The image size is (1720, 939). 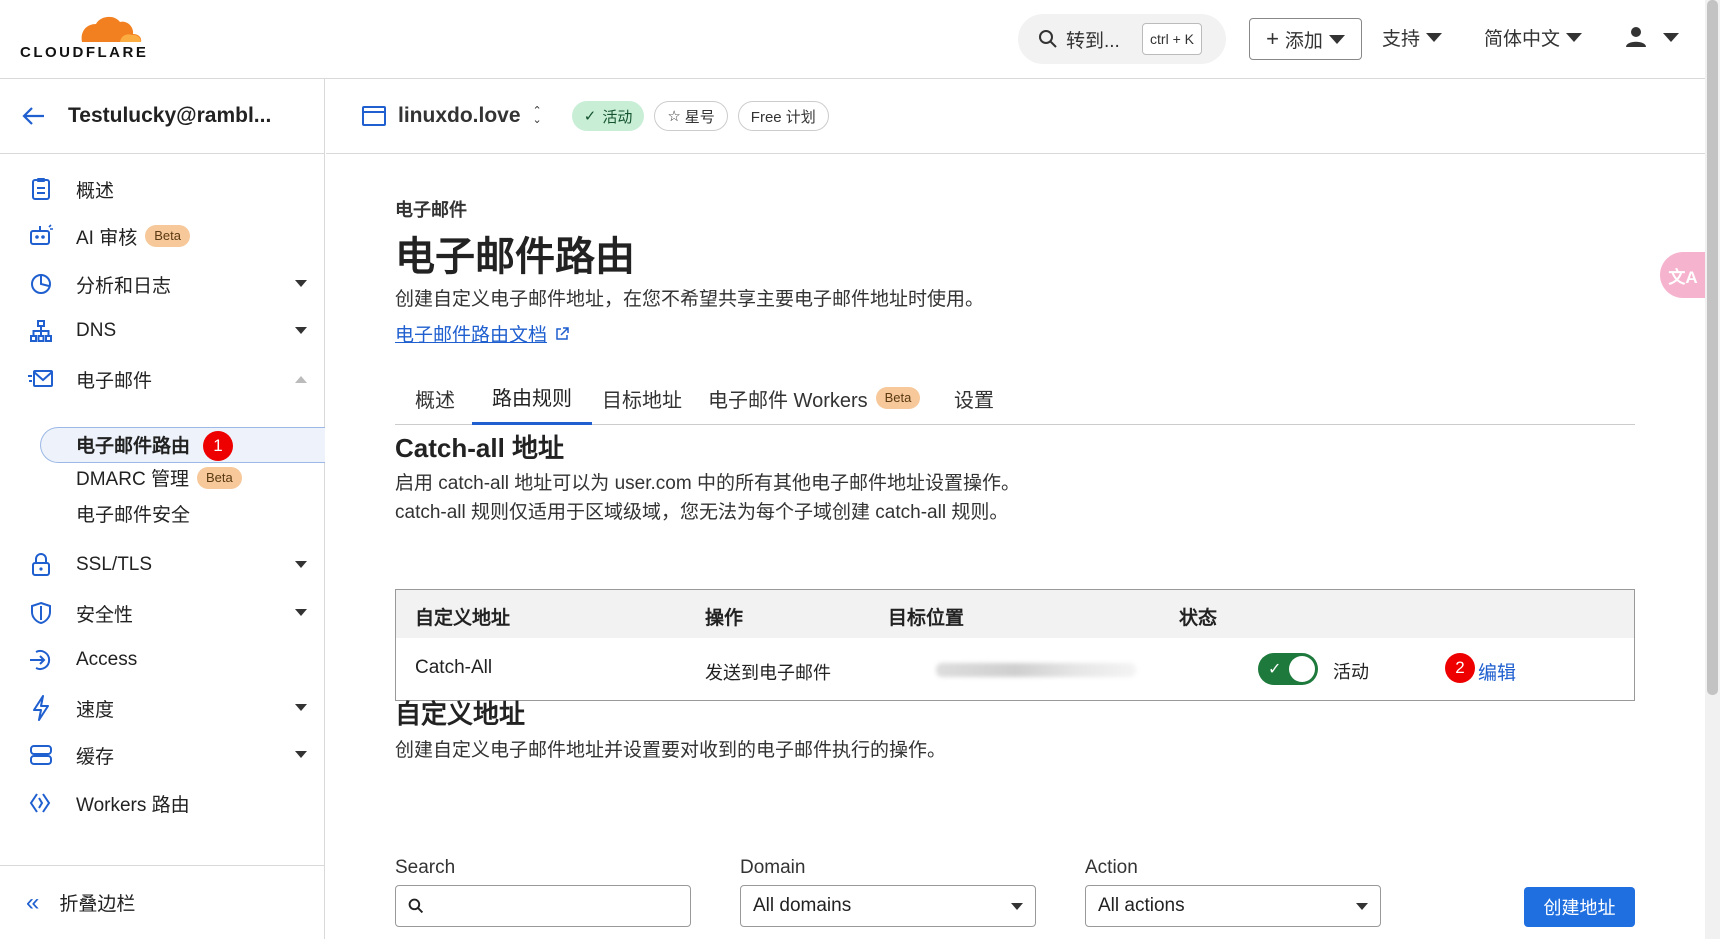 I want to click on tab-label: 电子邮件 Workers, so click(x=788, y=400).